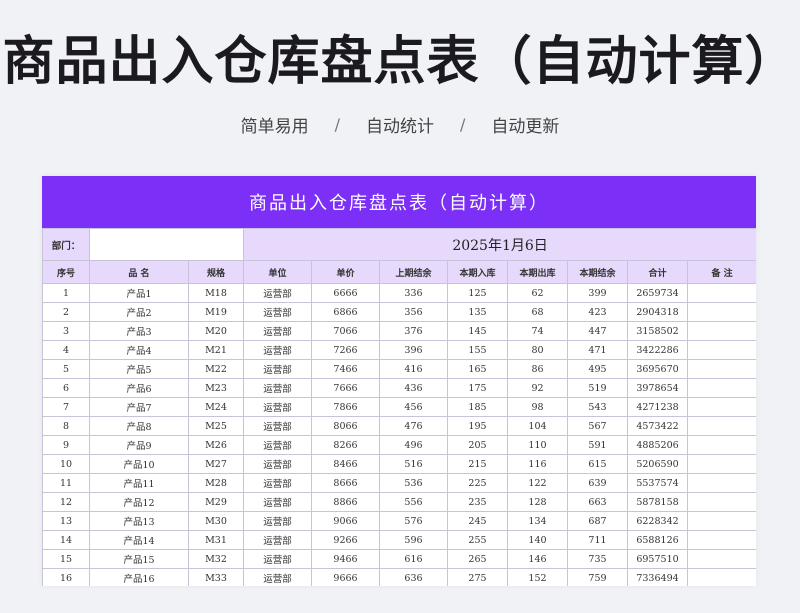 This screenshot has height=613, width=800. Describe the element at coordinates (216, 464) in the screenshot. I see `cell-col-spec: M27` at that location.